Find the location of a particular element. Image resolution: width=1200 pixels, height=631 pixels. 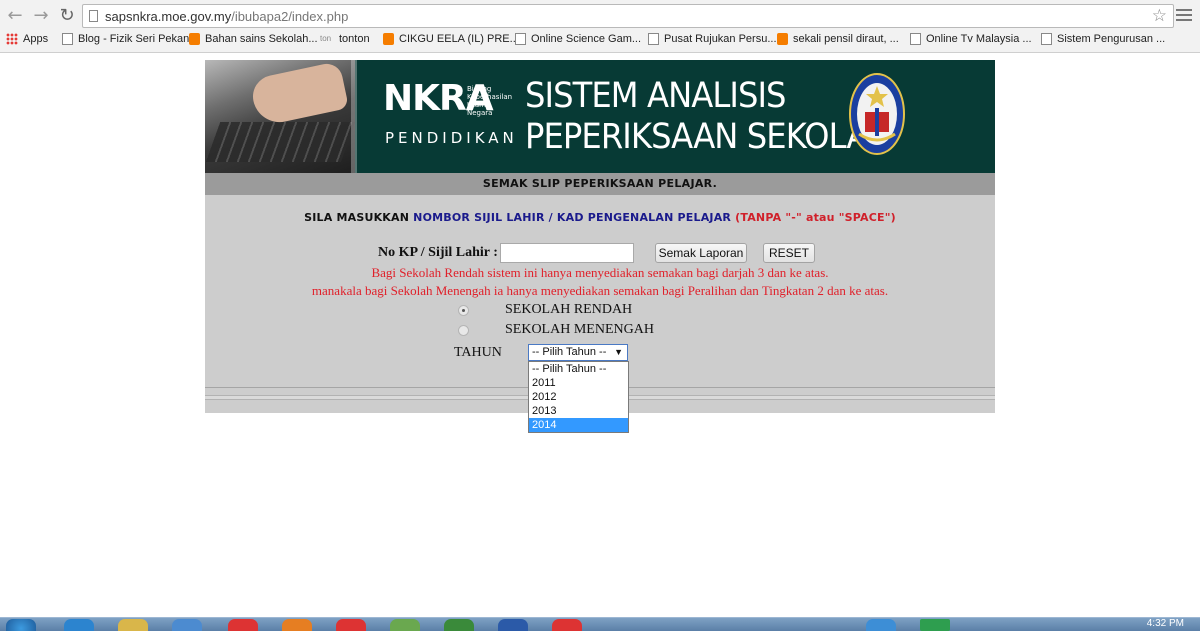

kp-label: No KP / Sijil Lahir : is located at coordinates (438, 252).